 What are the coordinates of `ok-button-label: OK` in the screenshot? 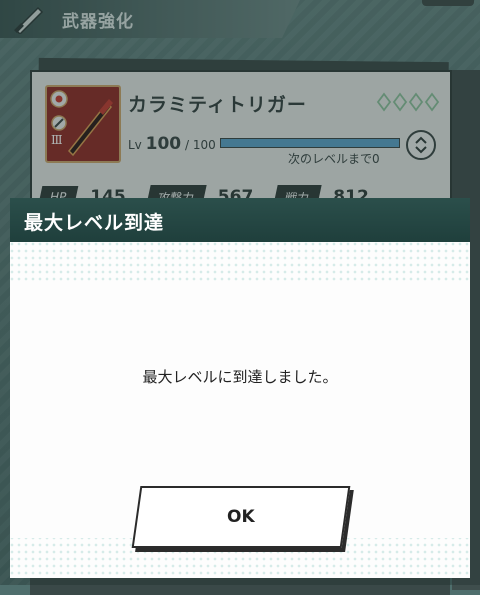 It's located at (241, 517).